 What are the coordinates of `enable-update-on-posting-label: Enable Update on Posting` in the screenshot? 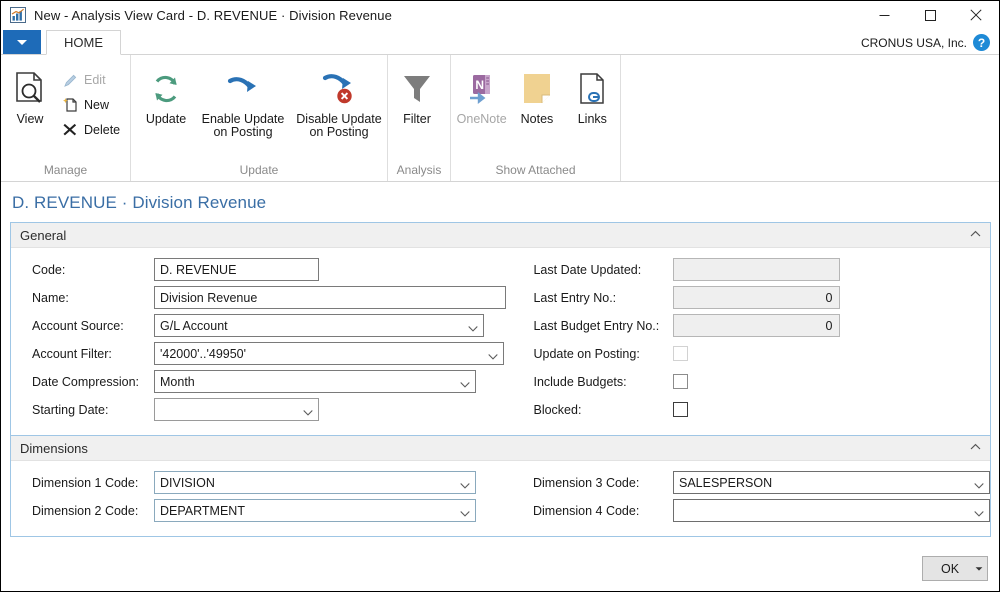 It's located at (243, 125).